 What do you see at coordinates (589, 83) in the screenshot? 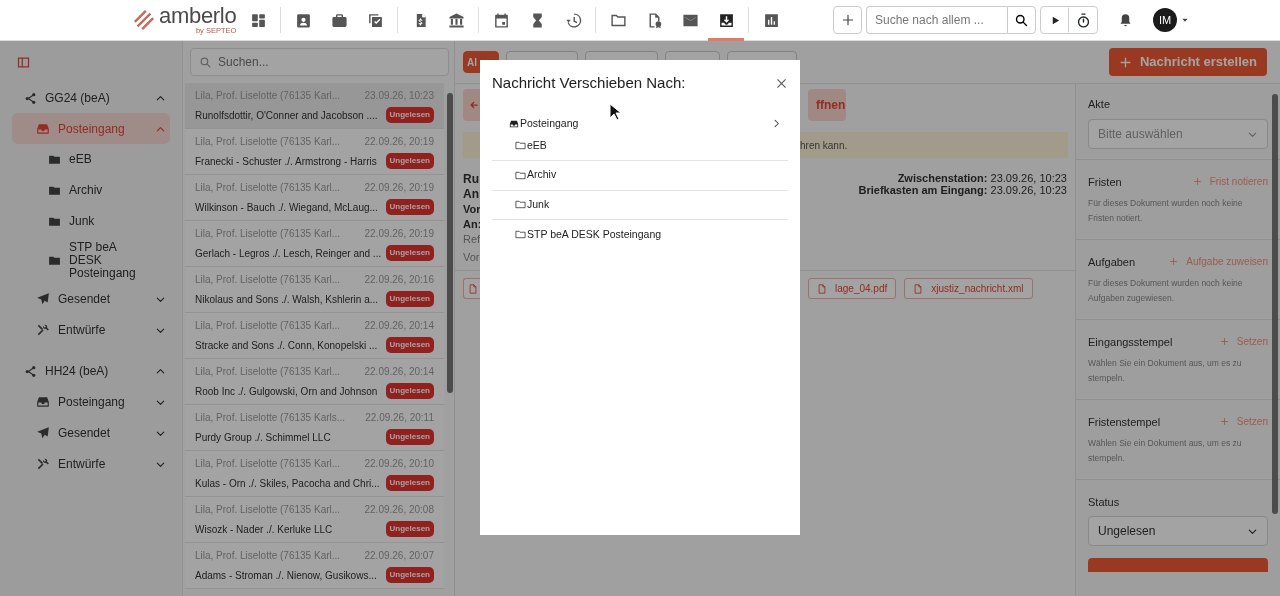
I see `dialog-title: Nachricht Verschieben Nach:` at bounding box center [589, 83].